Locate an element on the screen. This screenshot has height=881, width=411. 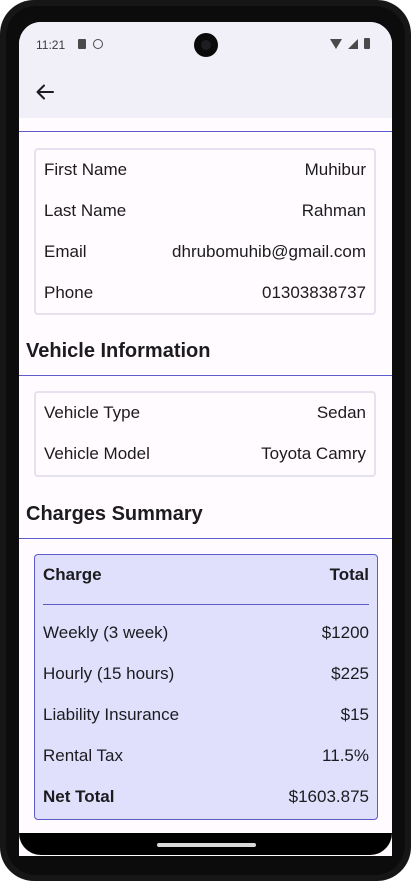
sync-icon is located at coordinates (98, 44).